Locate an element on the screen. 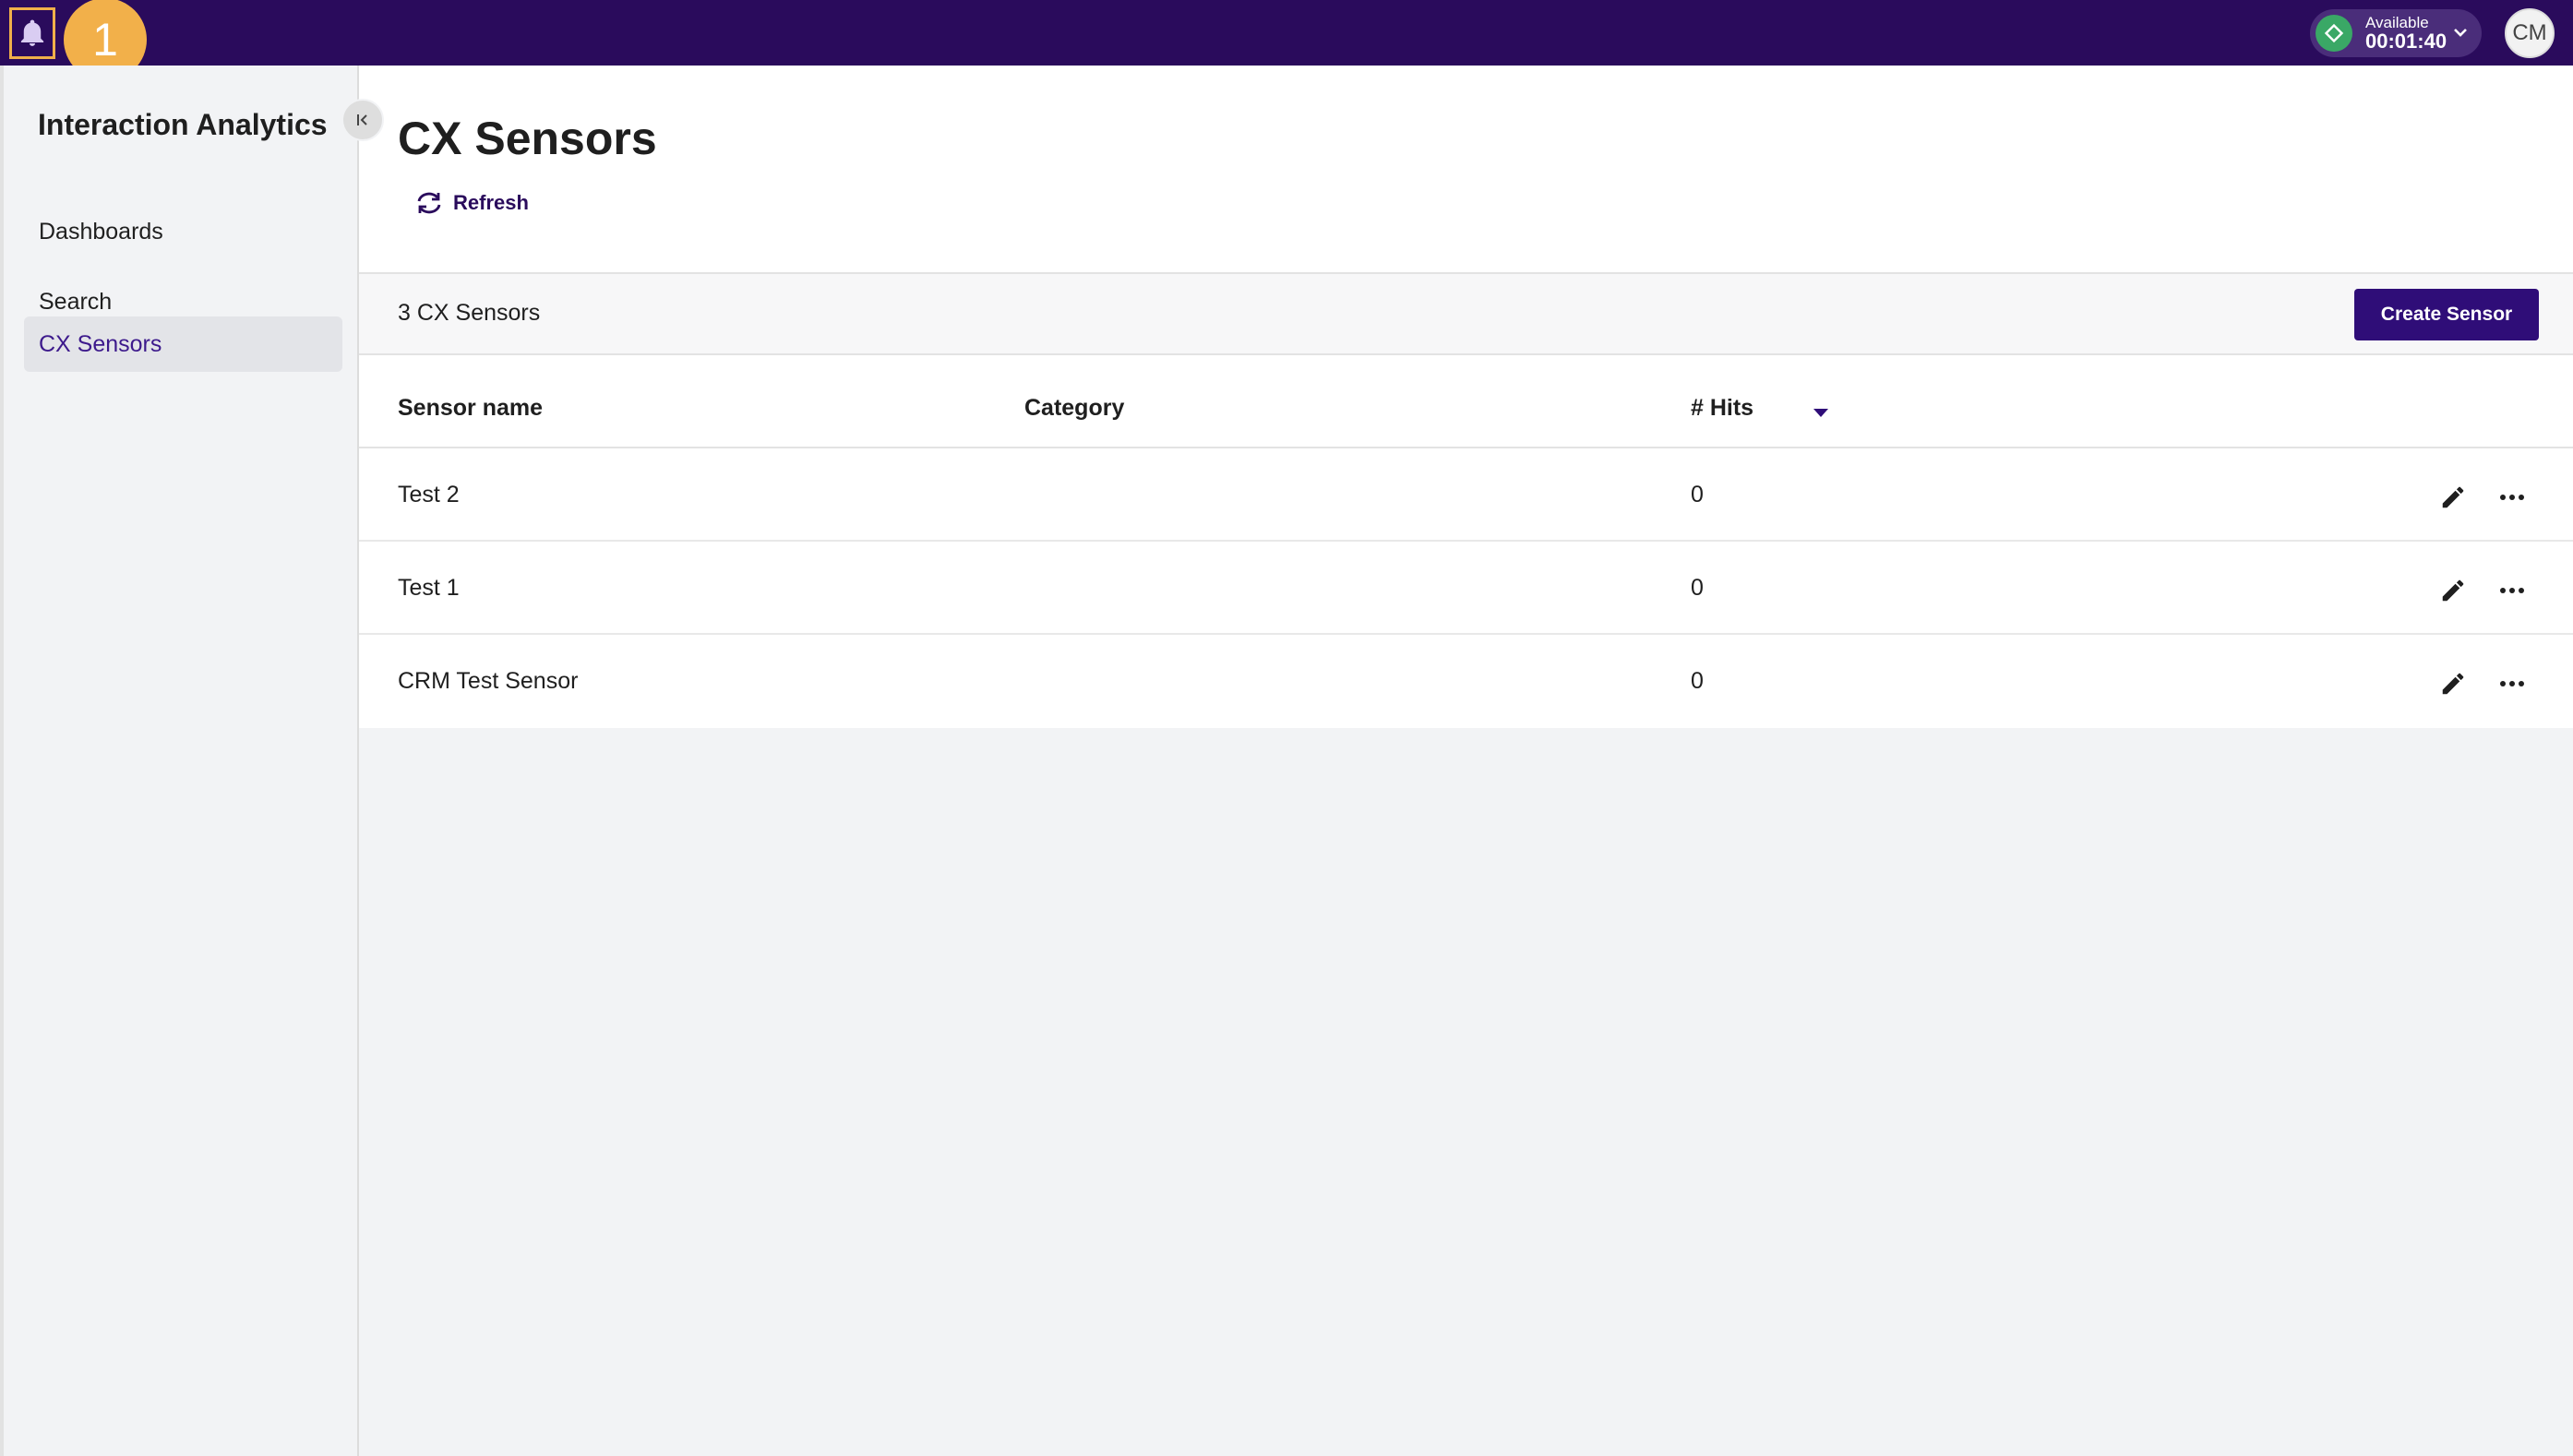 The height and width of the screenshot is (1456, 2573). collapse-sidebar-button is located at coordinates (362, 120).